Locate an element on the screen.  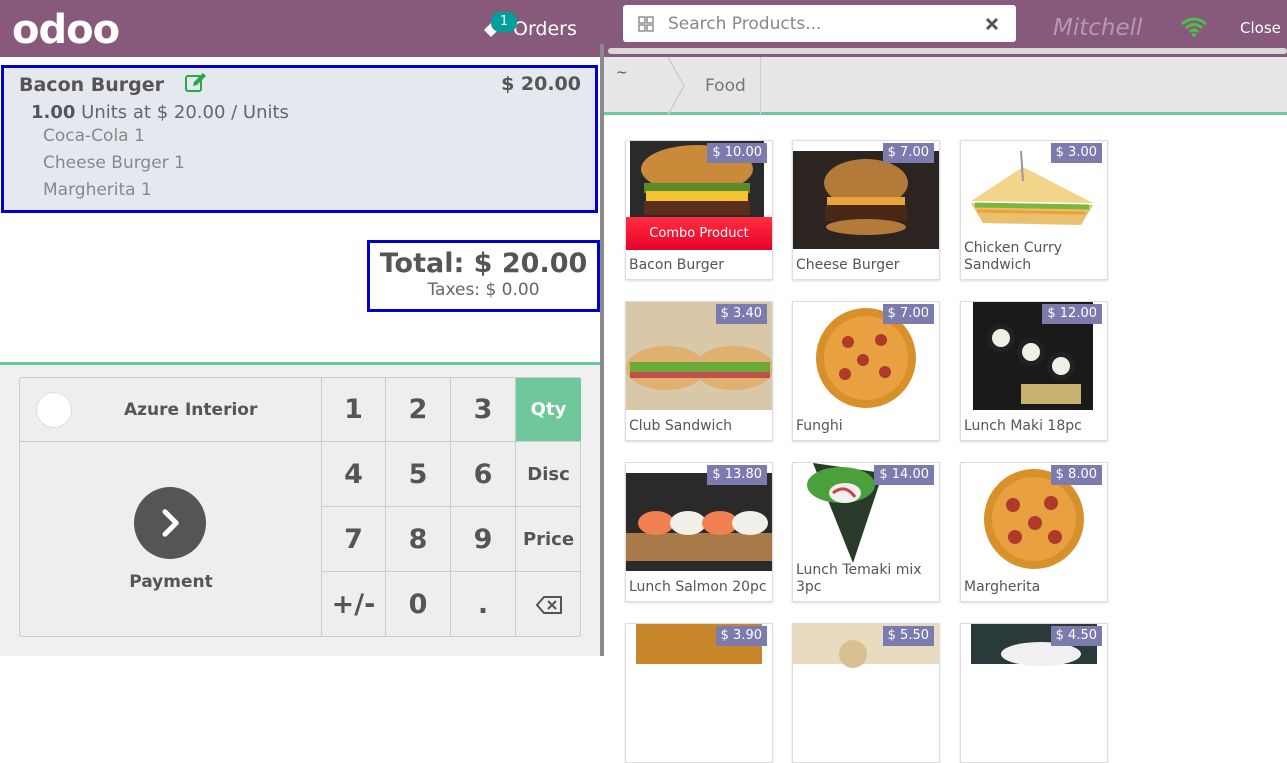
horizontal-scrollbar is located at coordinates (947, 51).